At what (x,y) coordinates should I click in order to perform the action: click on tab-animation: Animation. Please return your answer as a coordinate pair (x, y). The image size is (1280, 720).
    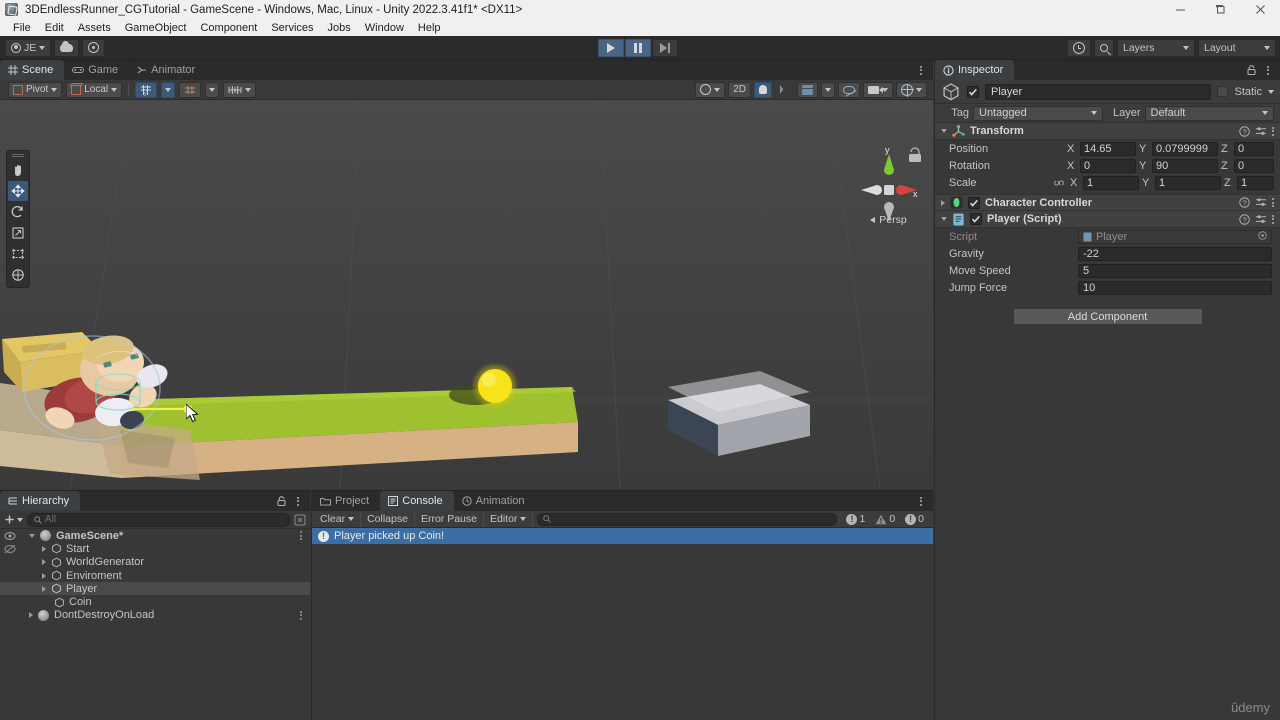
    Looking at the image, I should click on (494, 501).